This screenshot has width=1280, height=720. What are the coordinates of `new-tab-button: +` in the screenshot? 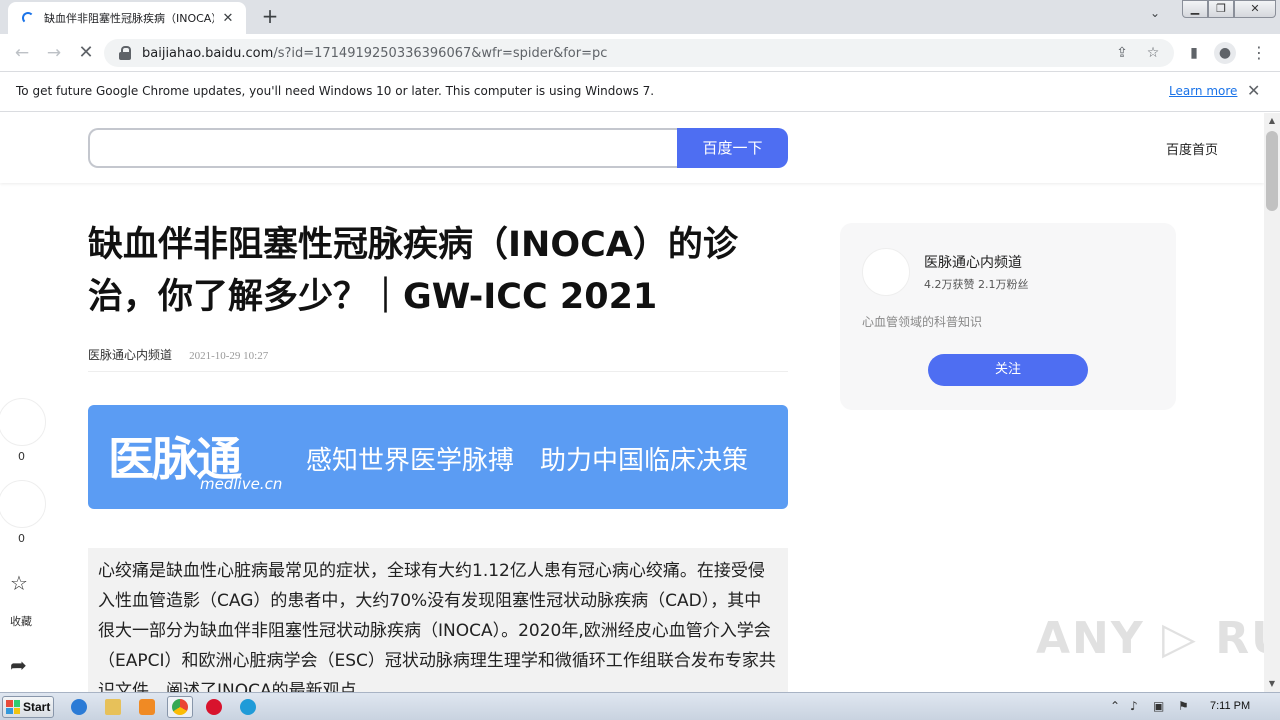 It's located at (270, 16).